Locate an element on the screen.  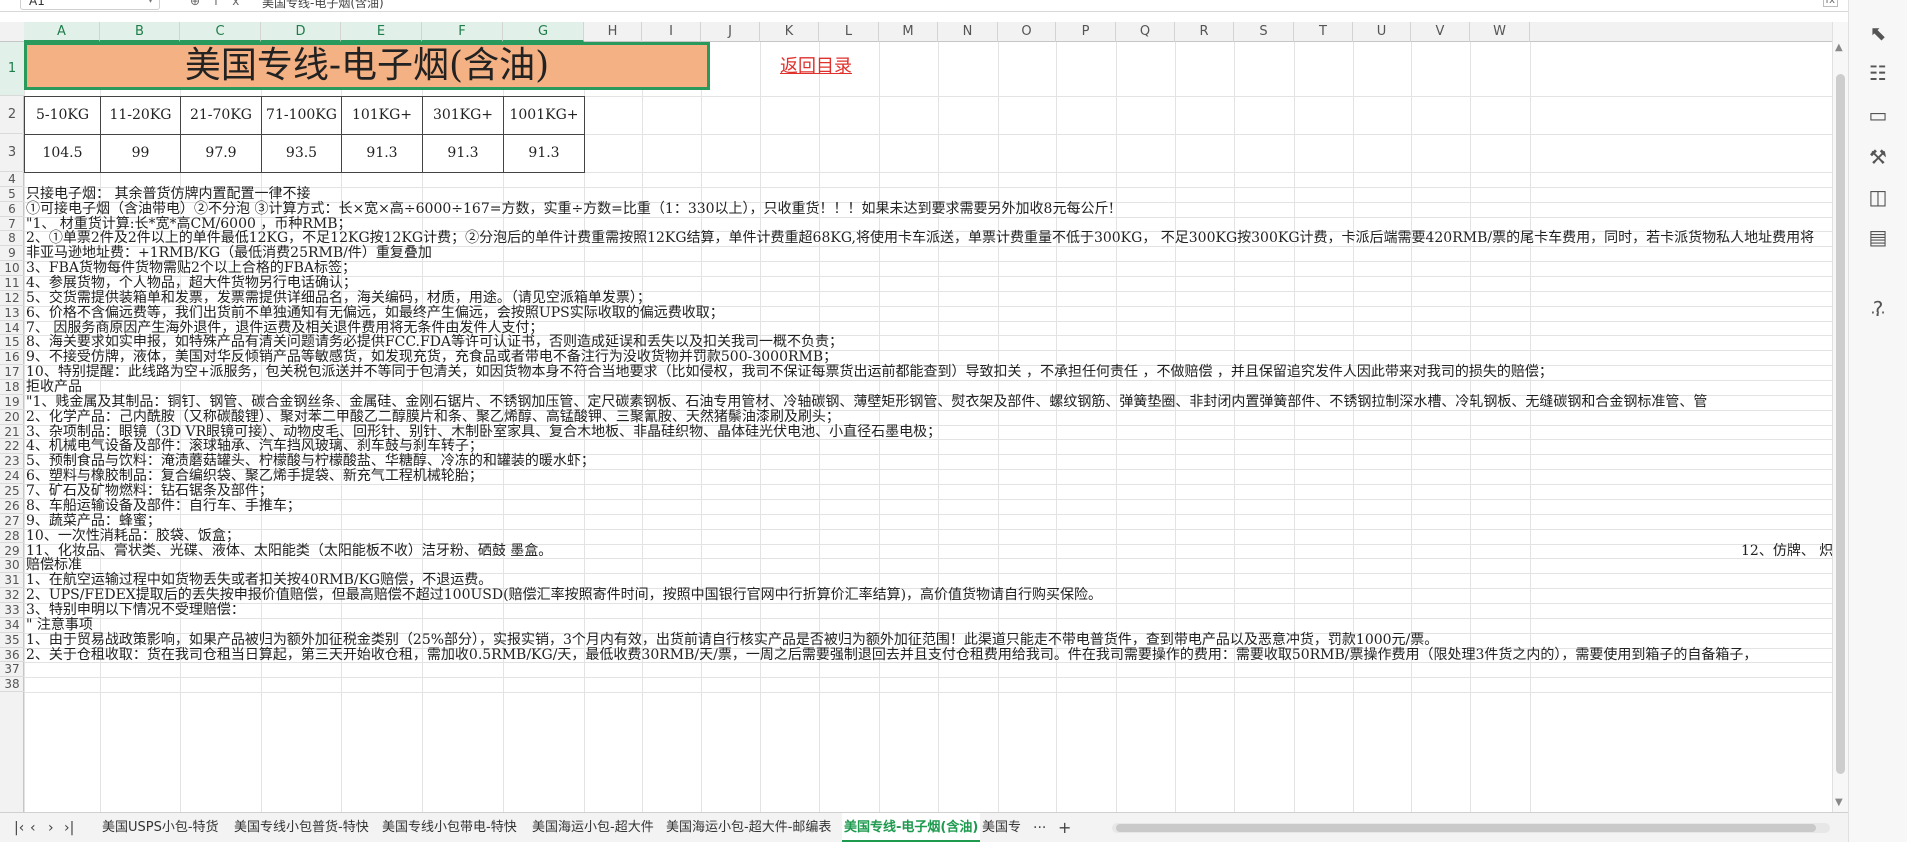
more-tabs-icon: ··· is located at coordinates (1039, 828).